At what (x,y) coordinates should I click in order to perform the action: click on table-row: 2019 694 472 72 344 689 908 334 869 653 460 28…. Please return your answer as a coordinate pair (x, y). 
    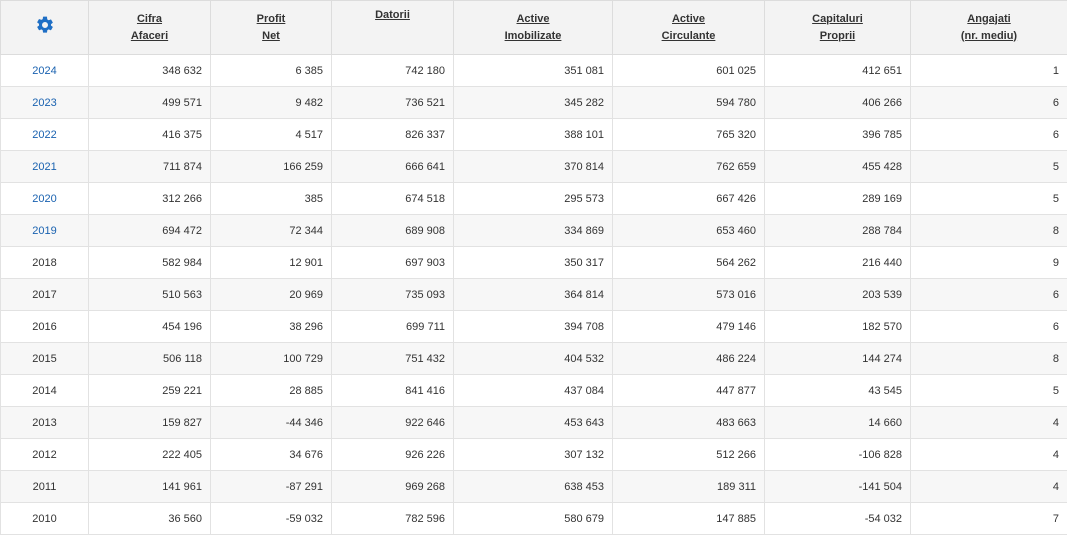
    Looking at the image, I should click on (533, 230).